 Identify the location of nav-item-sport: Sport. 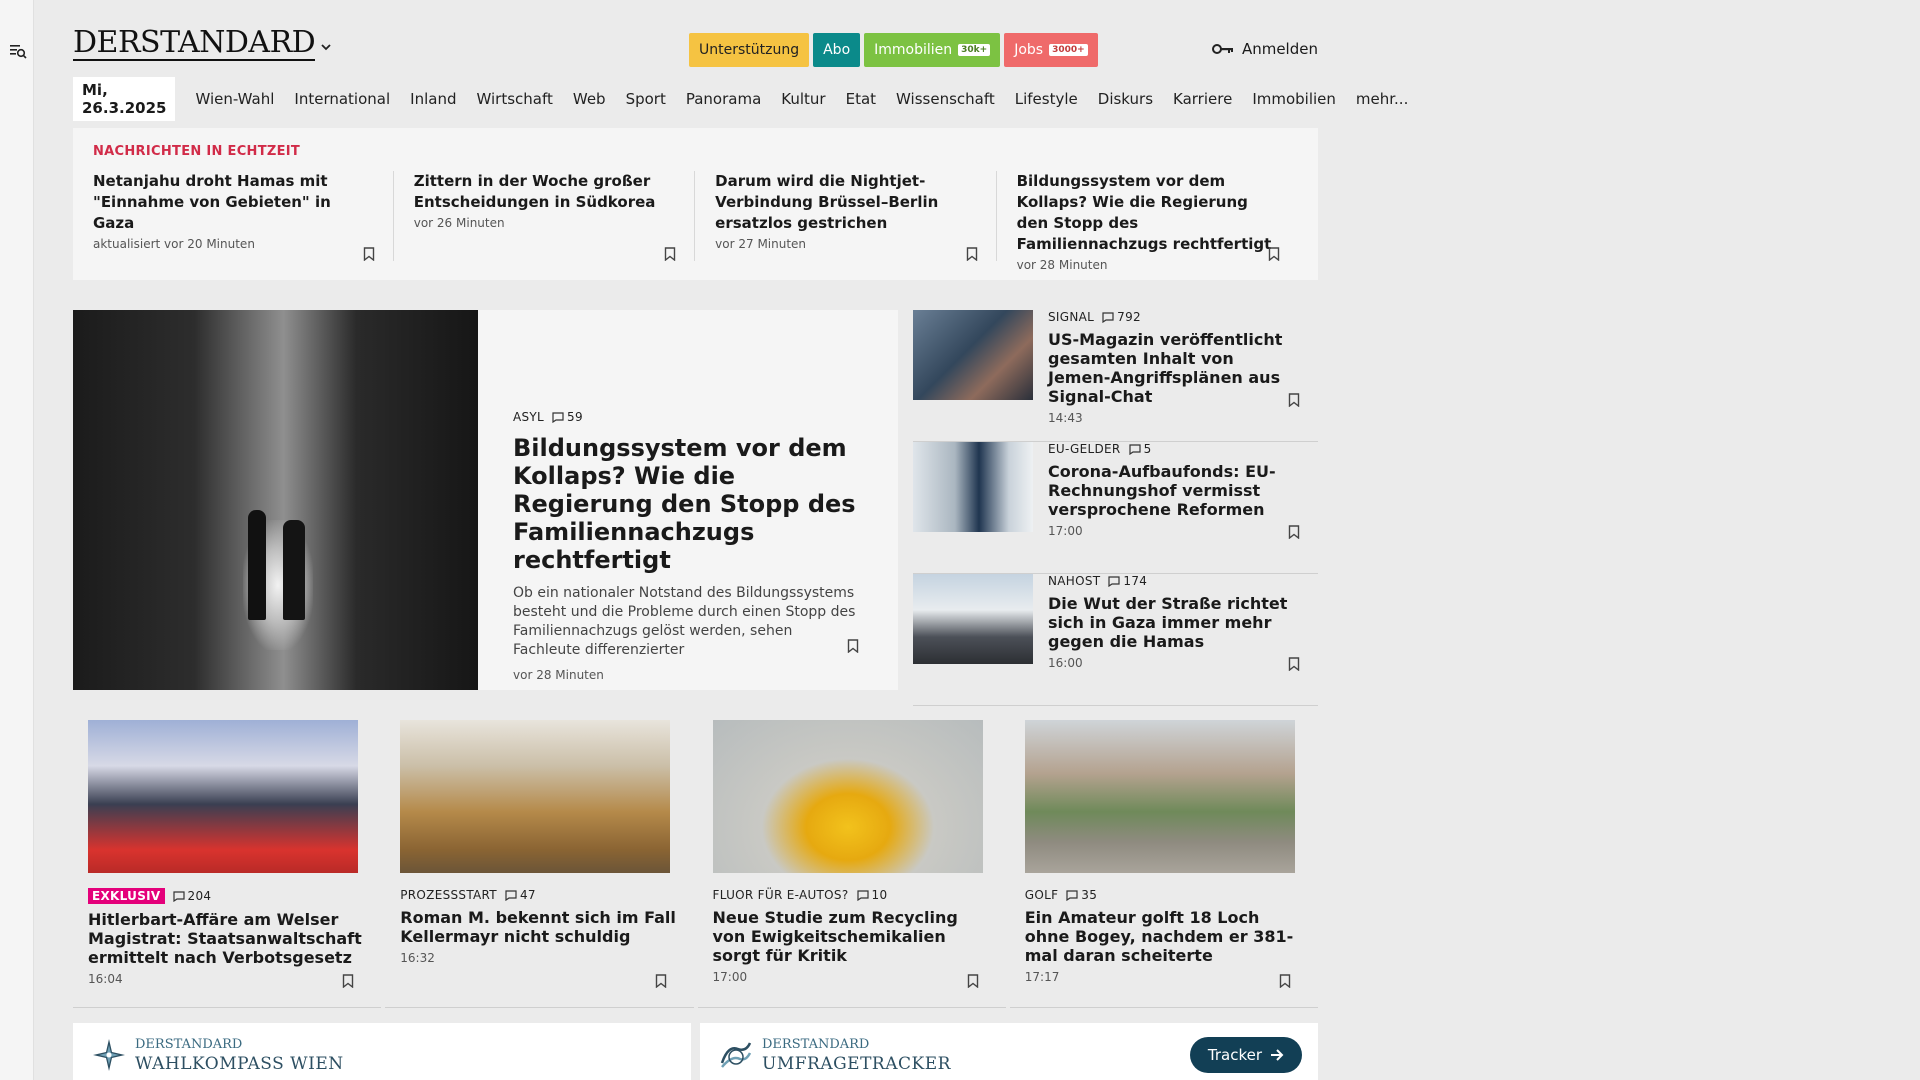
(646, 99).